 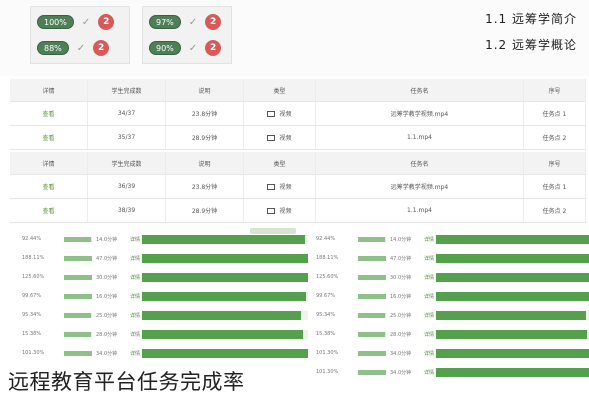 I want to click on progress-row: 15.38% 28.0分钟 详情, so click(x=452, y=335).